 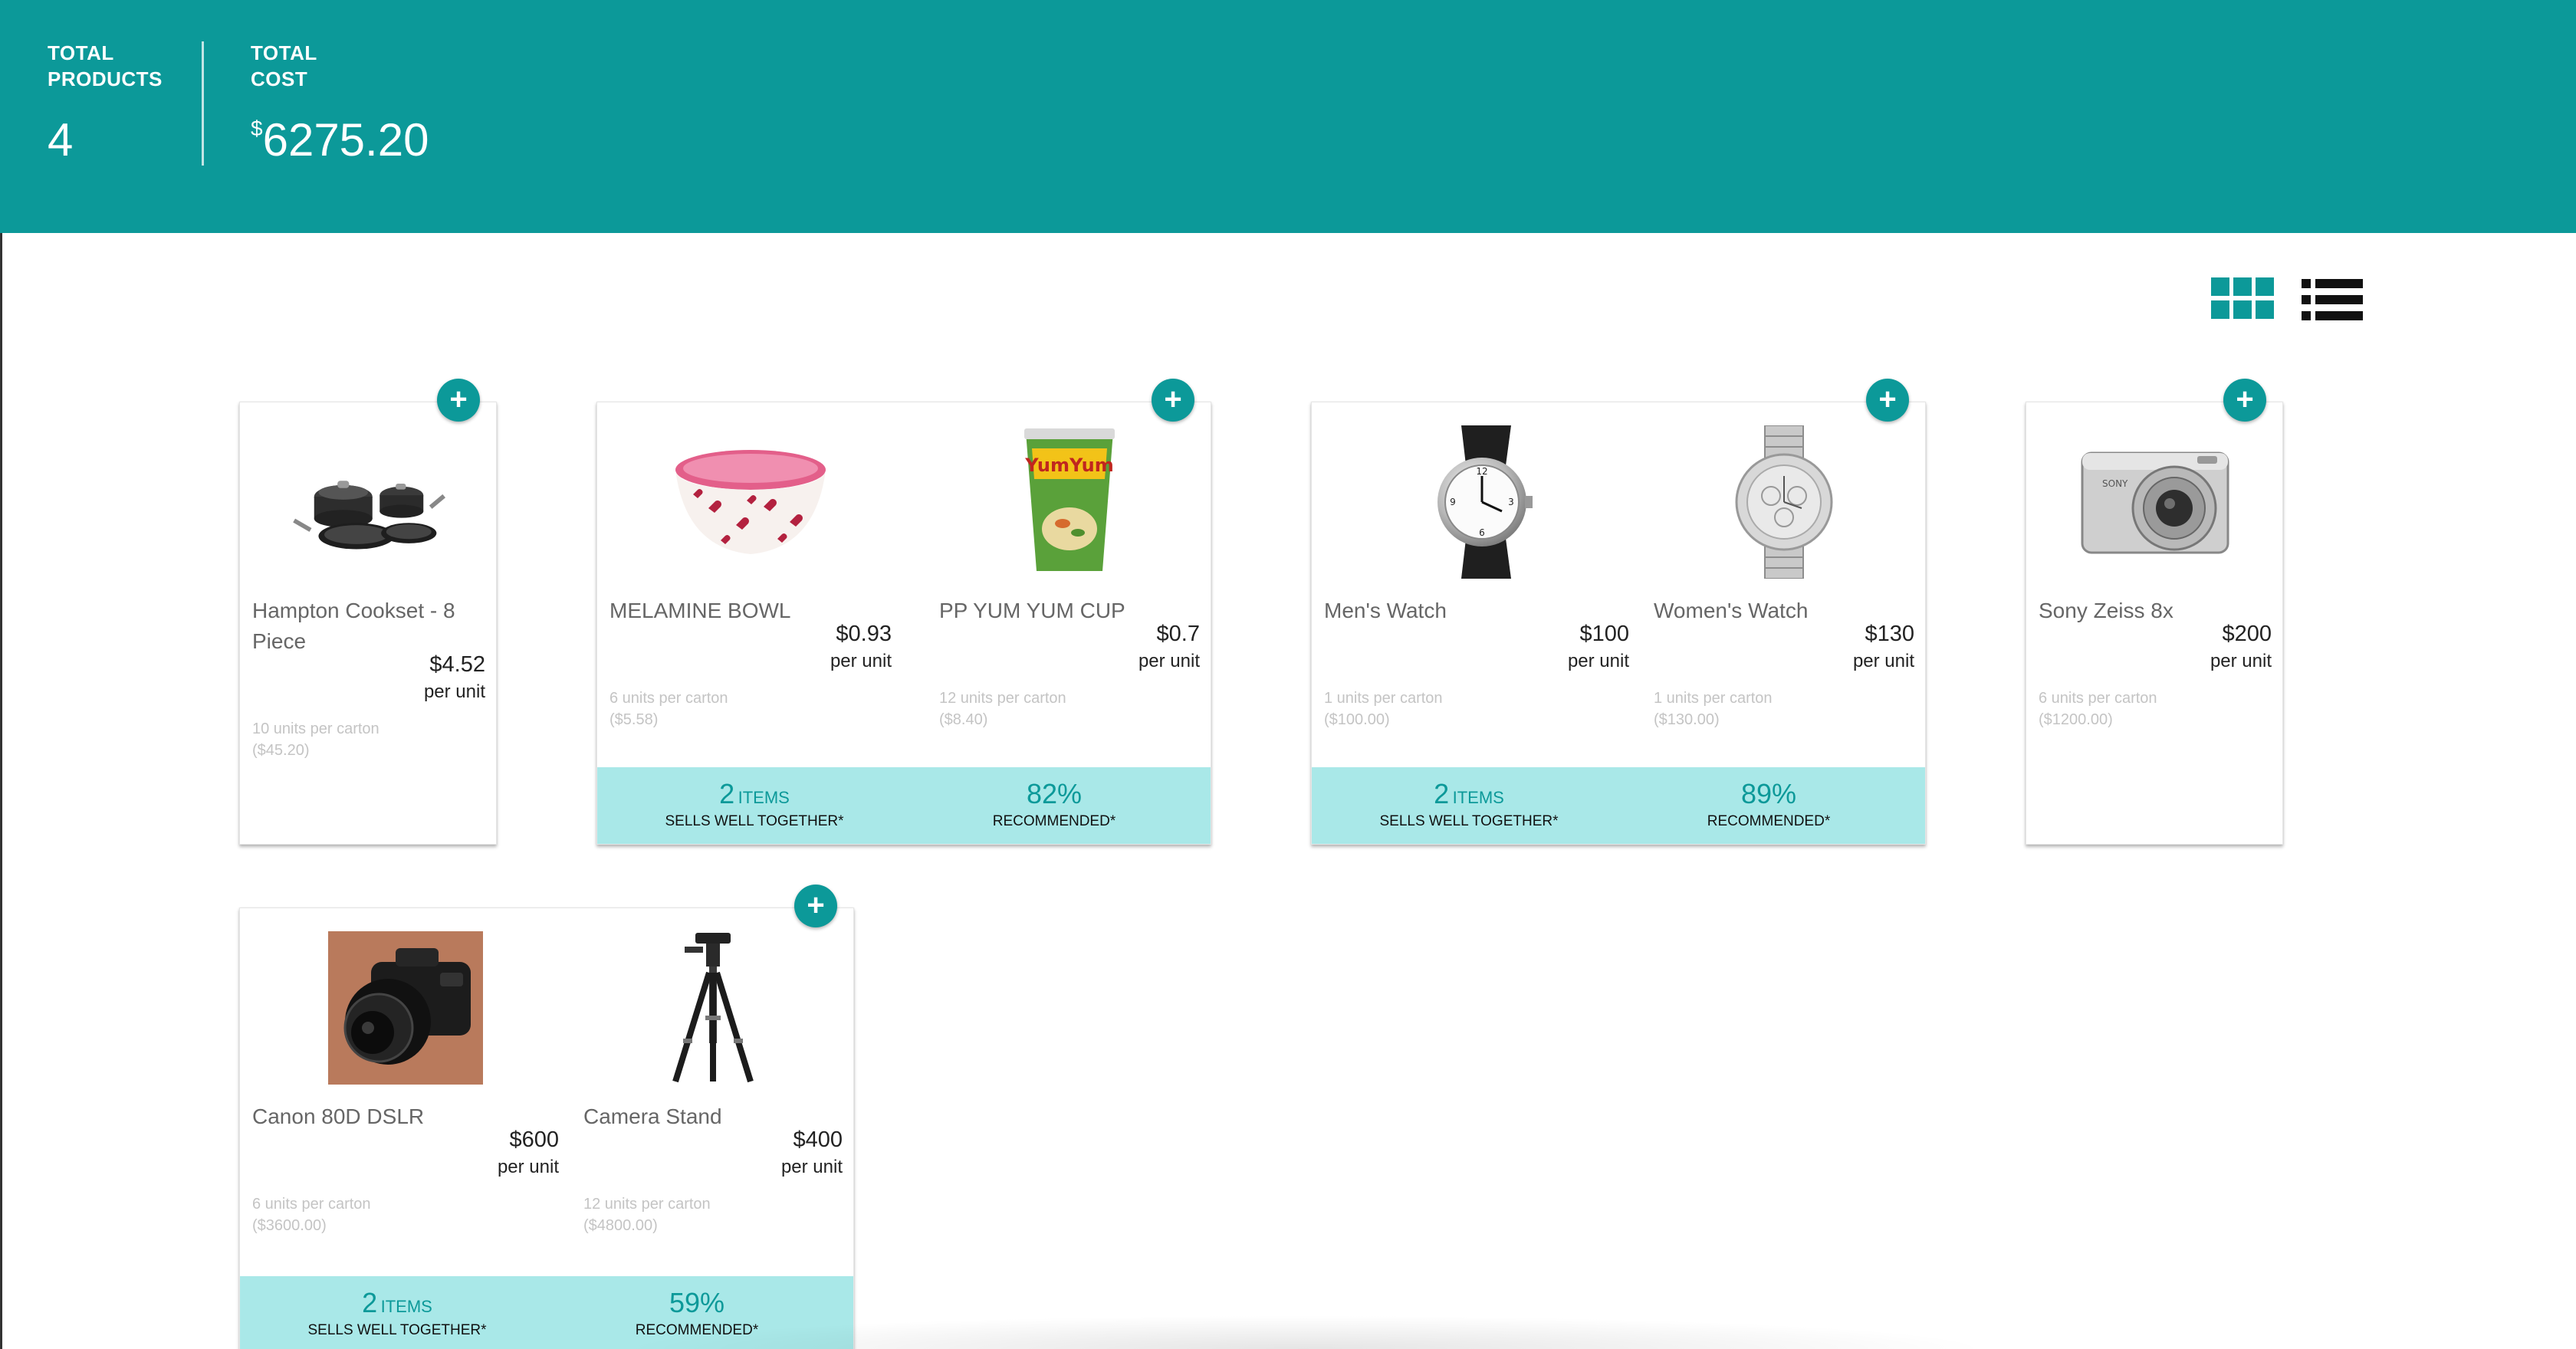 I want to click on list-view-icon, so click(x=2332, y=299).